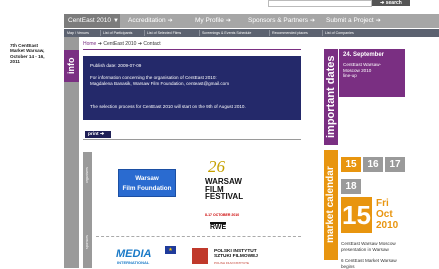 Image resolution: width=439 pixels, height=269 pixels. I want to click on event-info-line: 2011, so click(15, 62).